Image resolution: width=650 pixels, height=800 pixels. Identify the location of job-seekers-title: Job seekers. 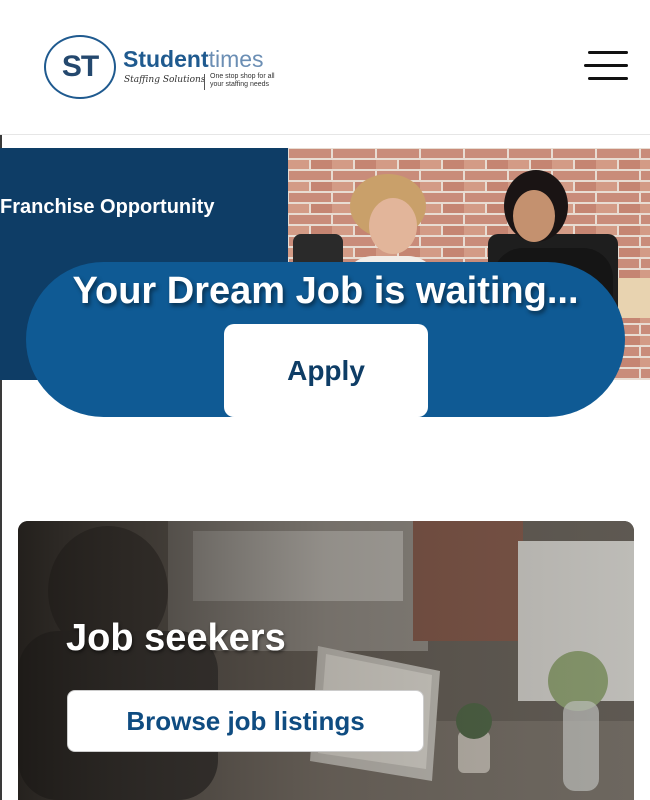
(176, 638).